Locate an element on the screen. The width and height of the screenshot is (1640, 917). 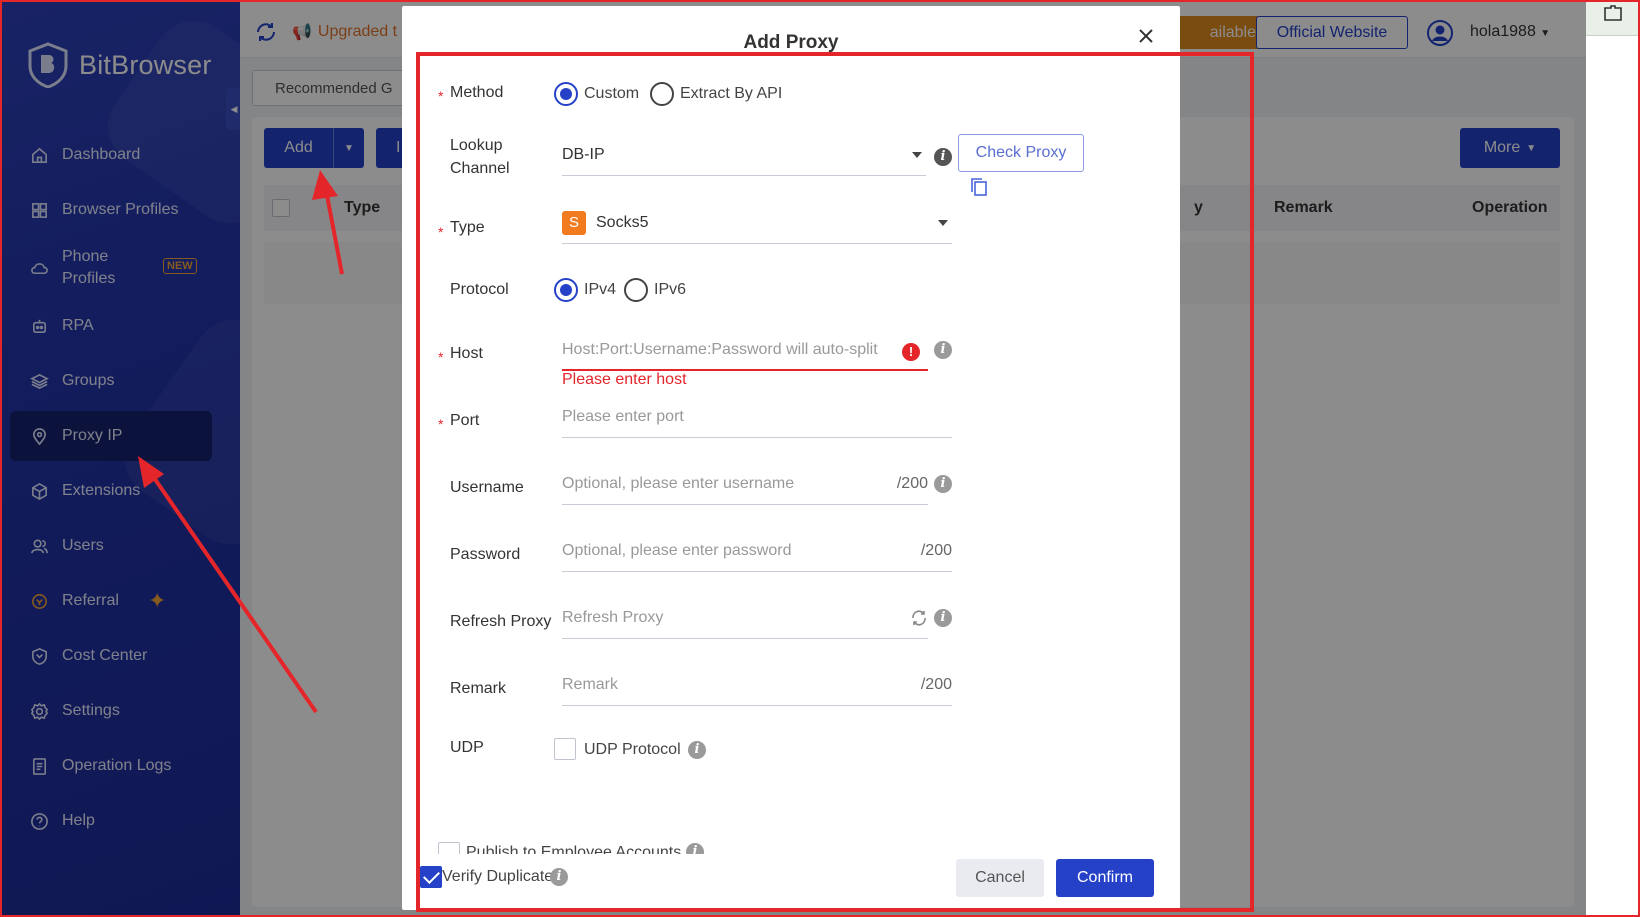
remark-label: Remark is located at coordinates (478, 688).